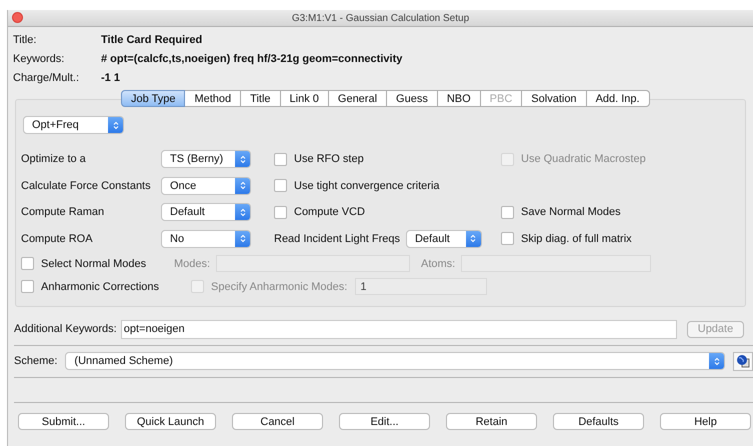  Describe the element at coordinates (170, 421) in the screenshot. I see `dialog-button: Quick Launch` at that location.